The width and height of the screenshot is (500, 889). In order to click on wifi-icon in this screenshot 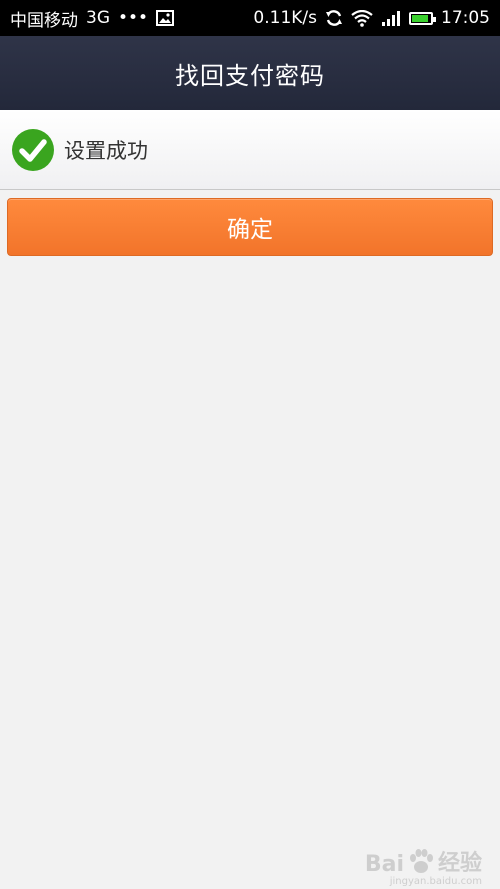, I will do `click(362, 18)`.